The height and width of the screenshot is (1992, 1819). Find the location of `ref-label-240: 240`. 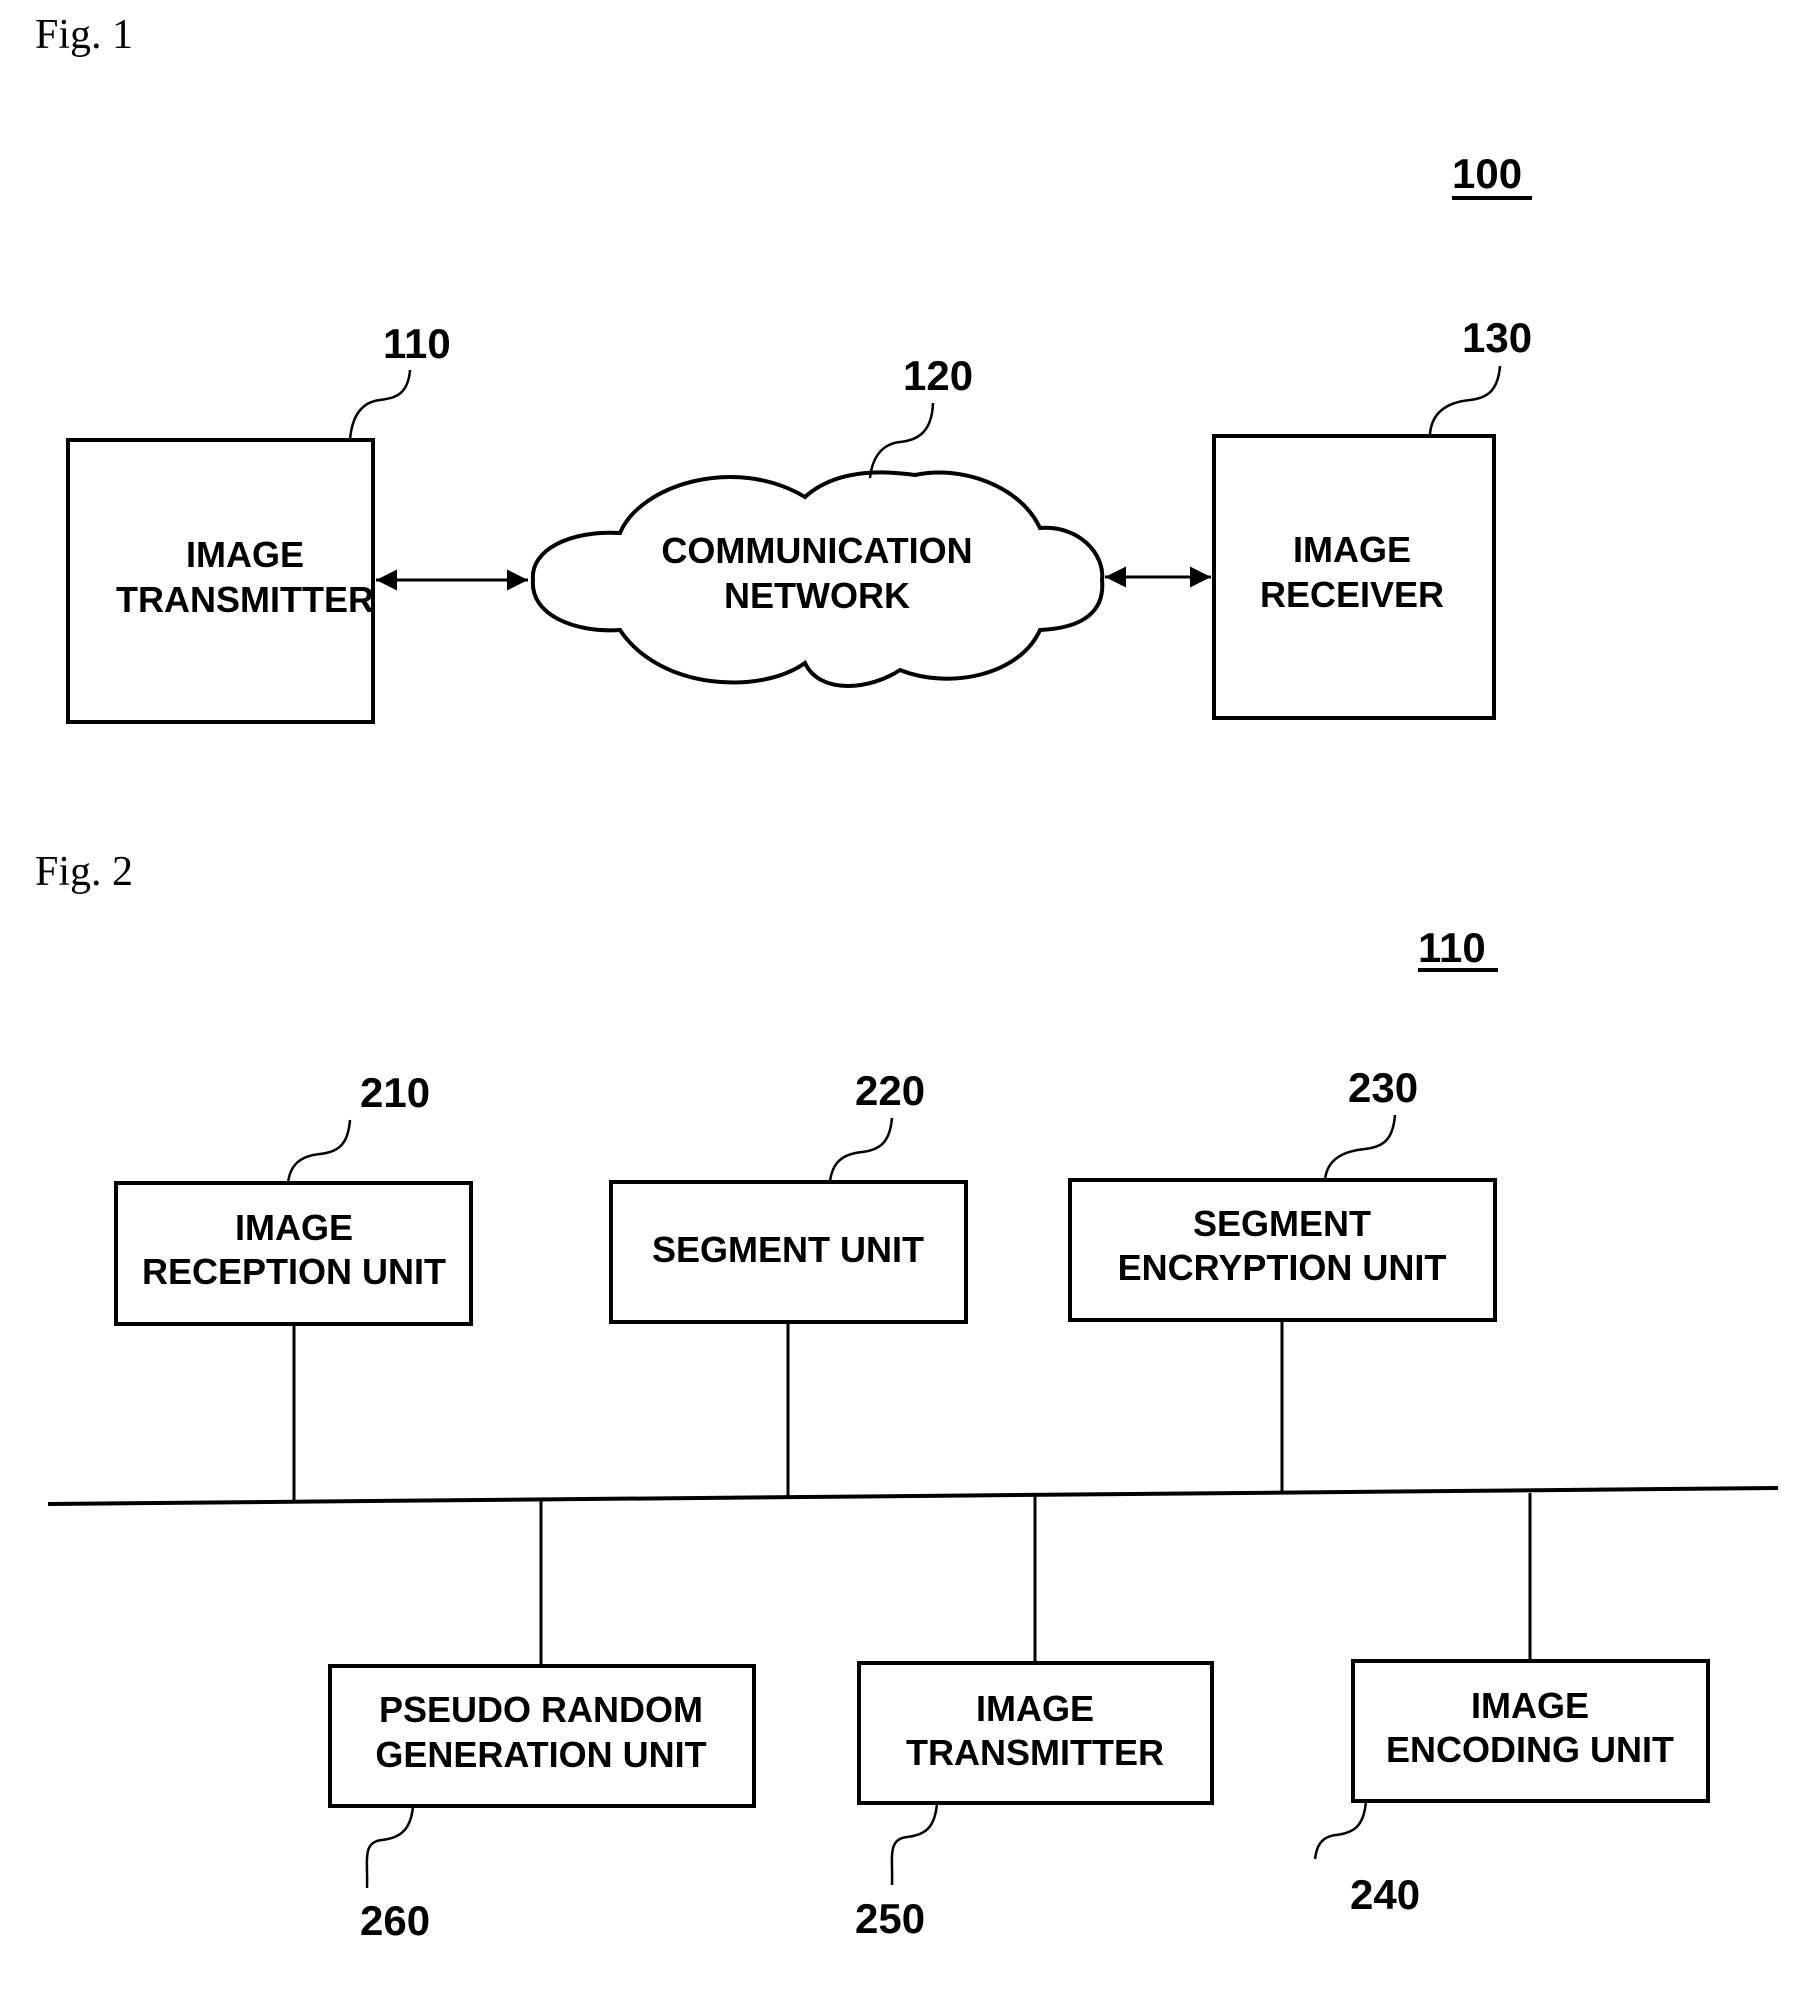

ref-label-240: 240 is located at coordinates (1385, 1894).